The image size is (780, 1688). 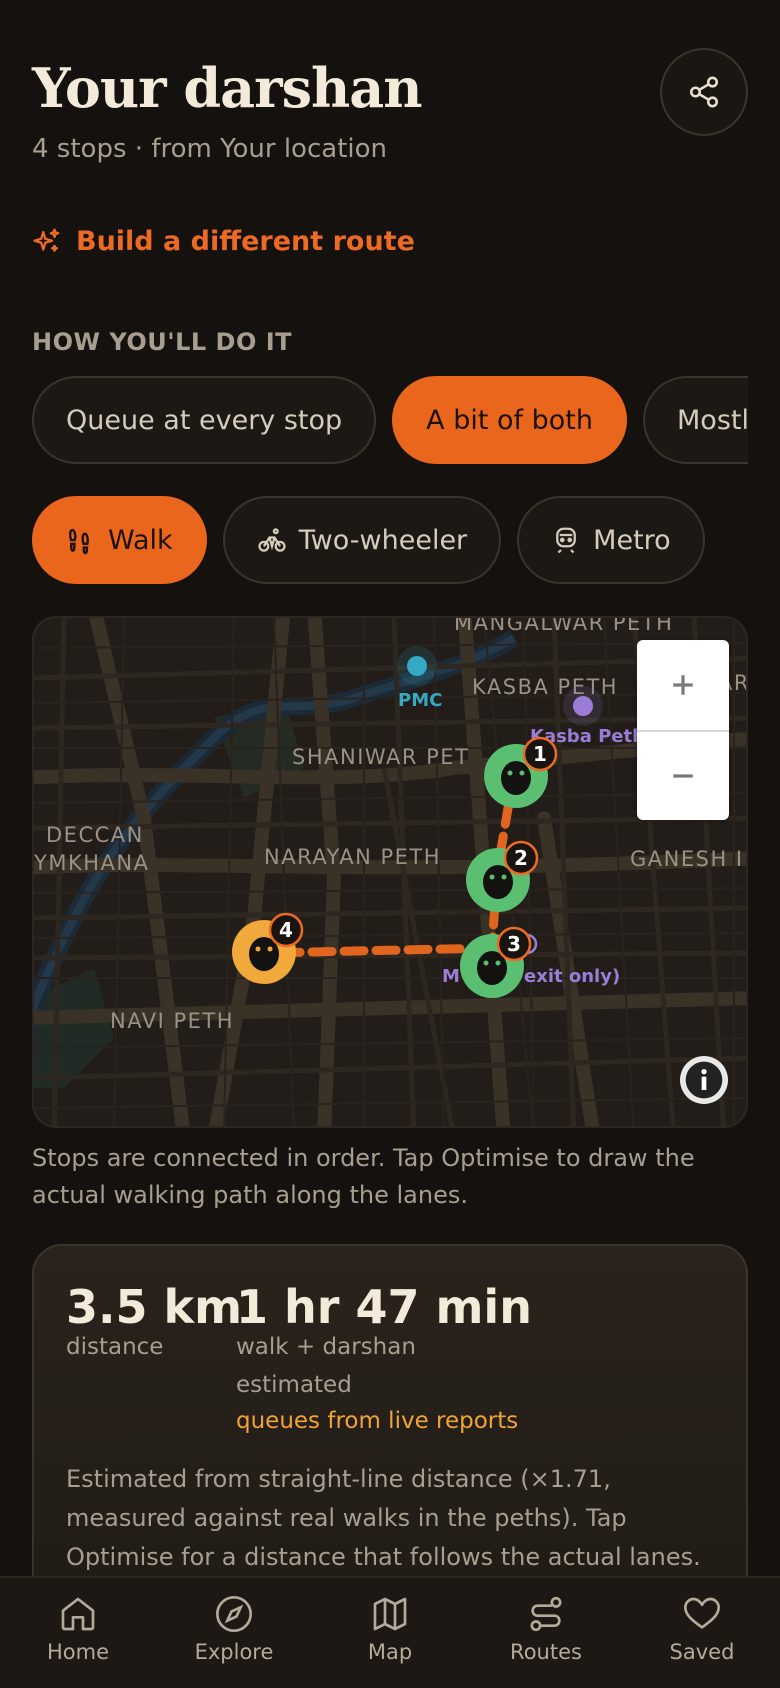 I want to click on plus-icon, so click(x=683, y=685).